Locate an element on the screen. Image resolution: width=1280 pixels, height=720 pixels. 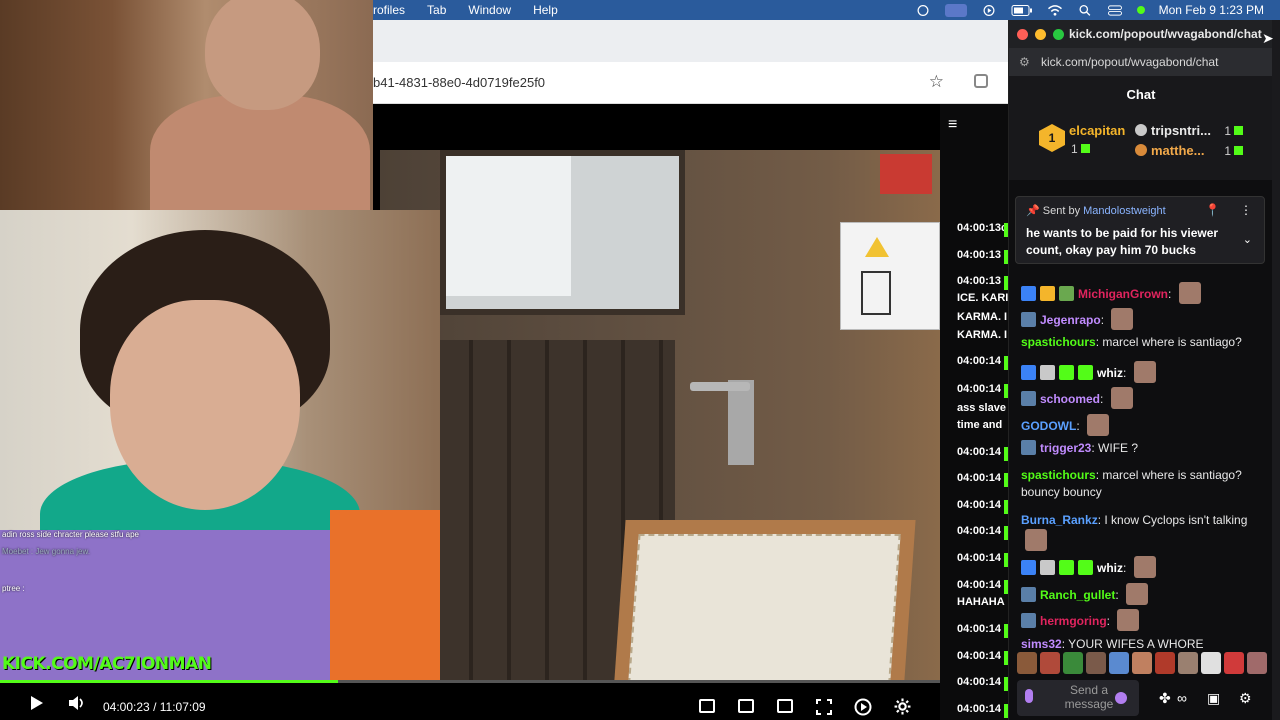
pinned-sender: Mandolostweight is located at coordinates (1124, 211).